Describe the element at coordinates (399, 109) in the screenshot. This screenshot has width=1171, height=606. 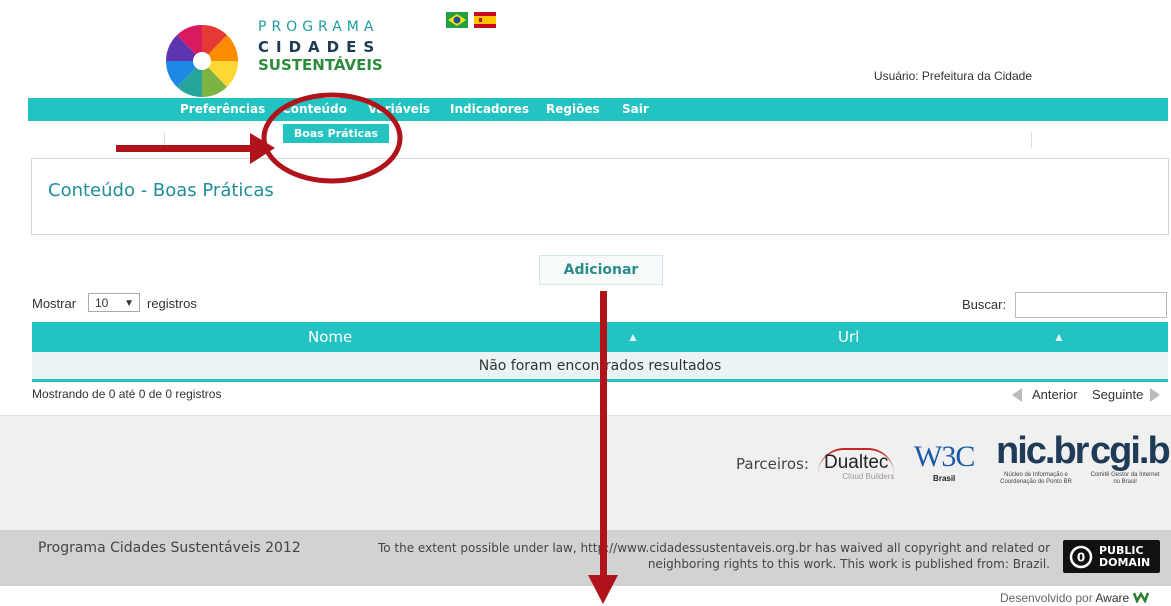
I see `nav-item-variaveis: Variáveis` at that location.